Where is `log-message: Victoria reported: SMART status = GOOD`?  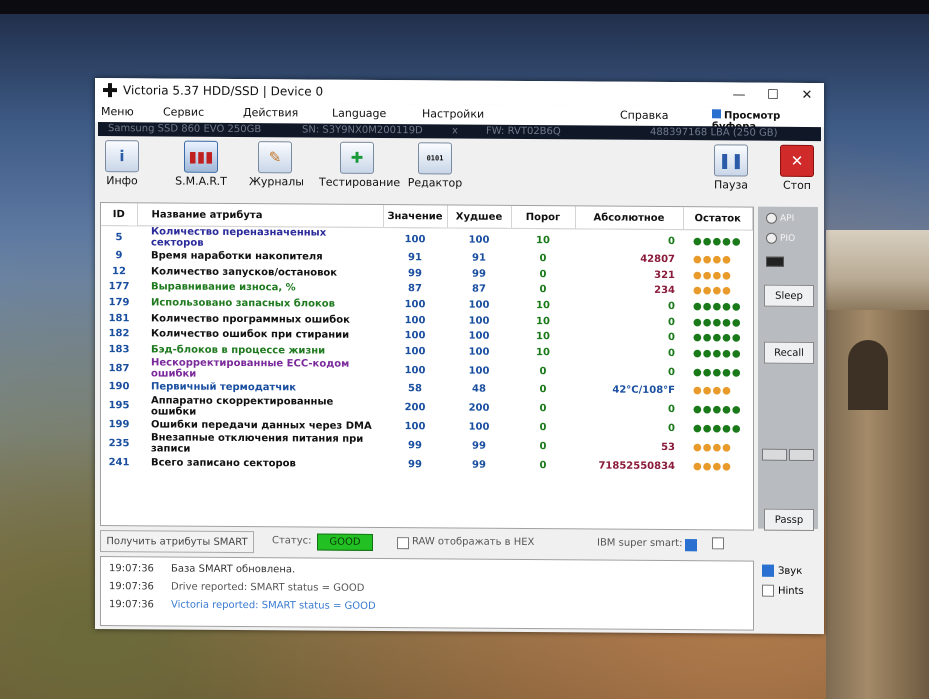 log-message: Victoria reported: SMART status = GOOD is located at coordinates (273, 605).